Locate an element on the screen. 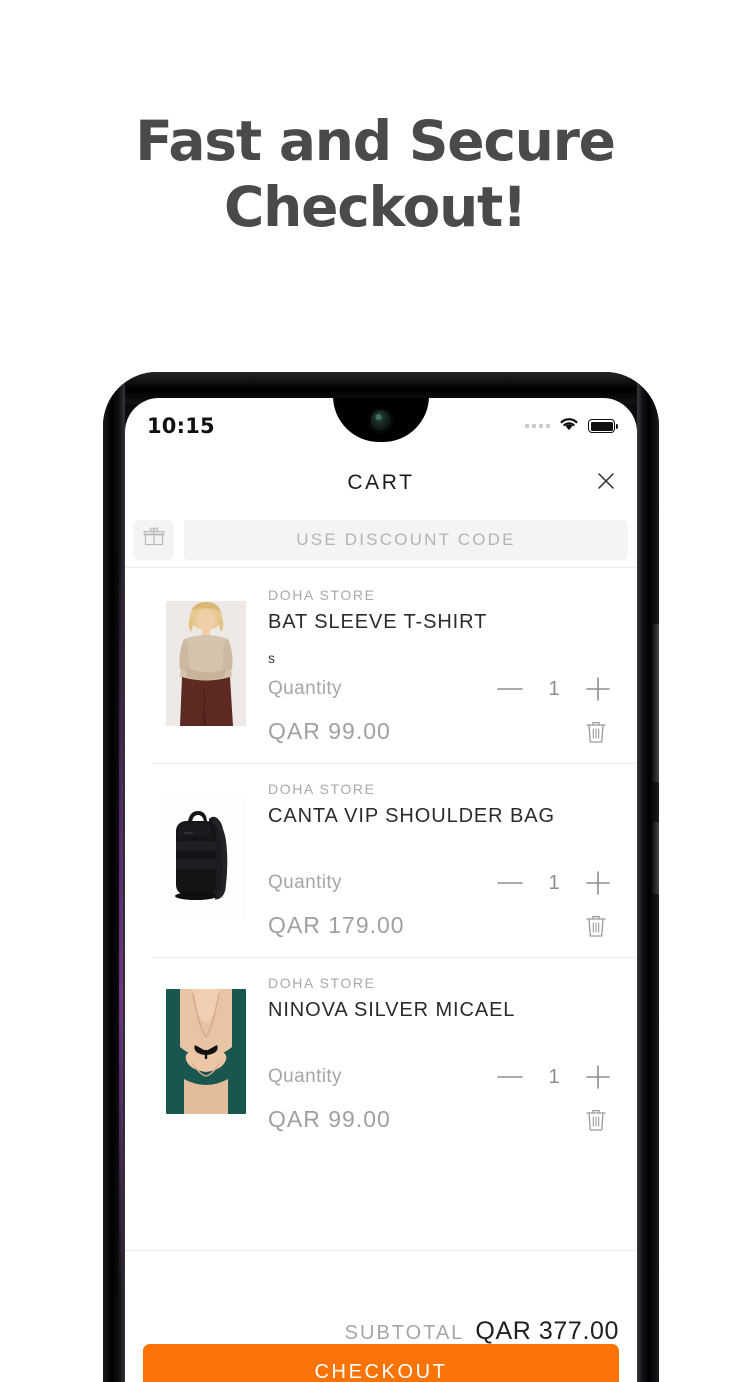  cart-footer: SUBTOTAL QAR 377.00 CHECKOUT is located at coordinates (381, 1316).